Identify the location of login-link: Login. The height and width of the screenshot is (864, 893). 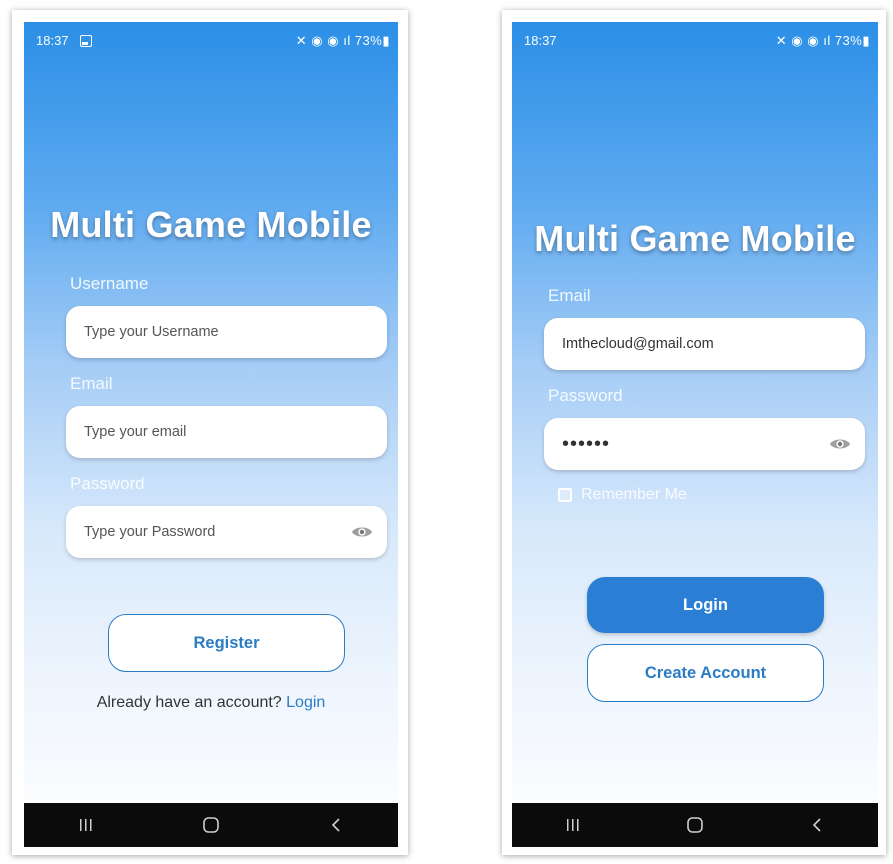
(305, 702).